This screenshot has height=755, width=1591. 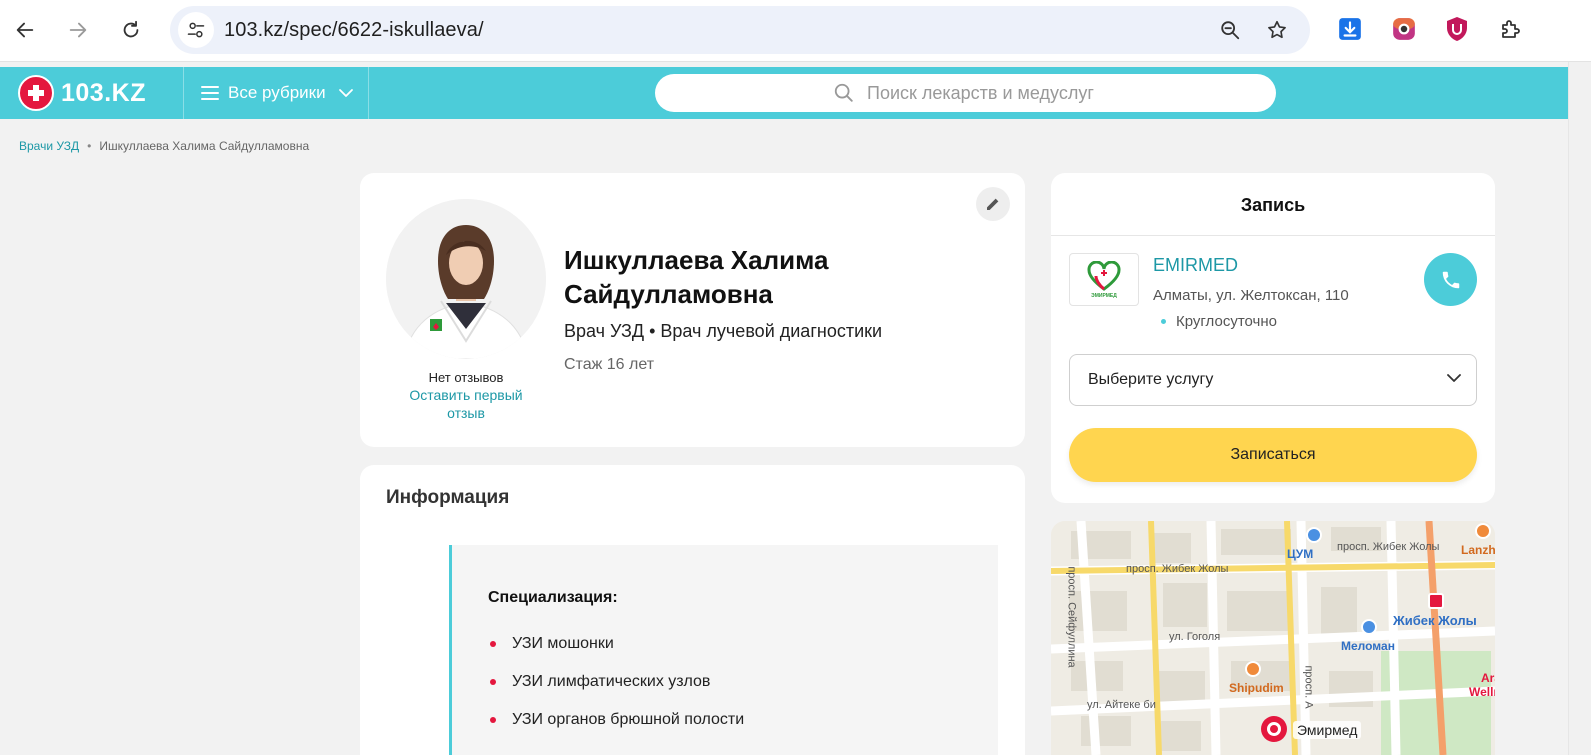 I want to click on search-icon, so click(x=843, y=92).